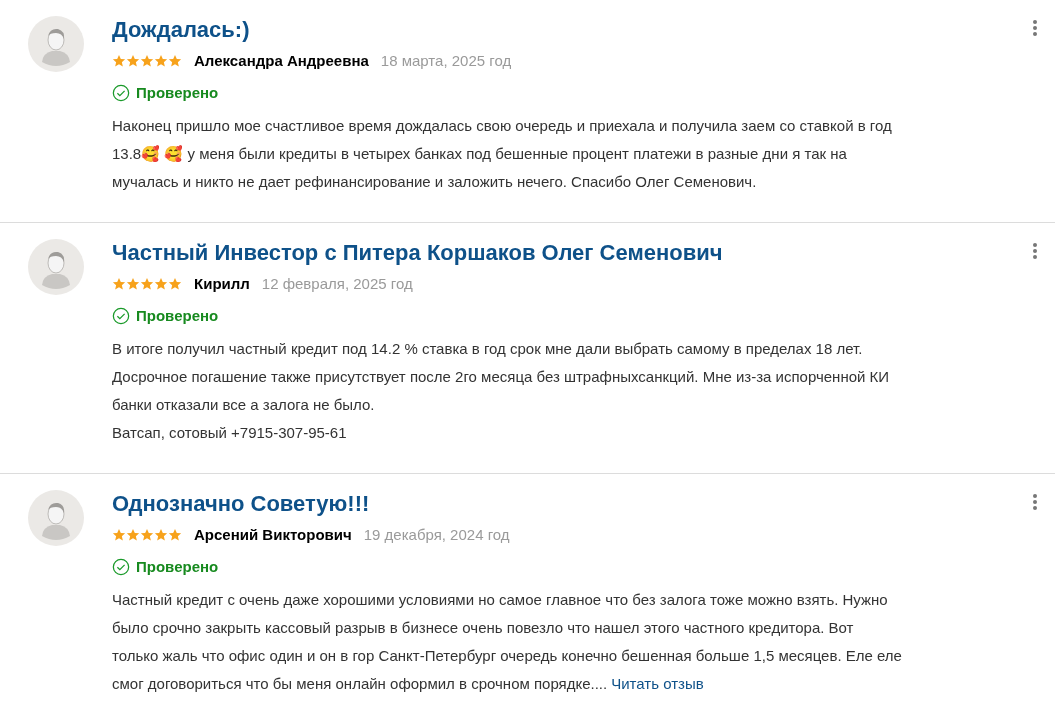 The width and height of the screenshot is (1055, 708). What do you see at coordinates (501, 377) in the screenshot?
I see `review-text: Досрочное погашение также присутствует после 2го месяца без штрафныхсанкций. Мне из-за испорченной КИ` at bounding box center [501, 377].